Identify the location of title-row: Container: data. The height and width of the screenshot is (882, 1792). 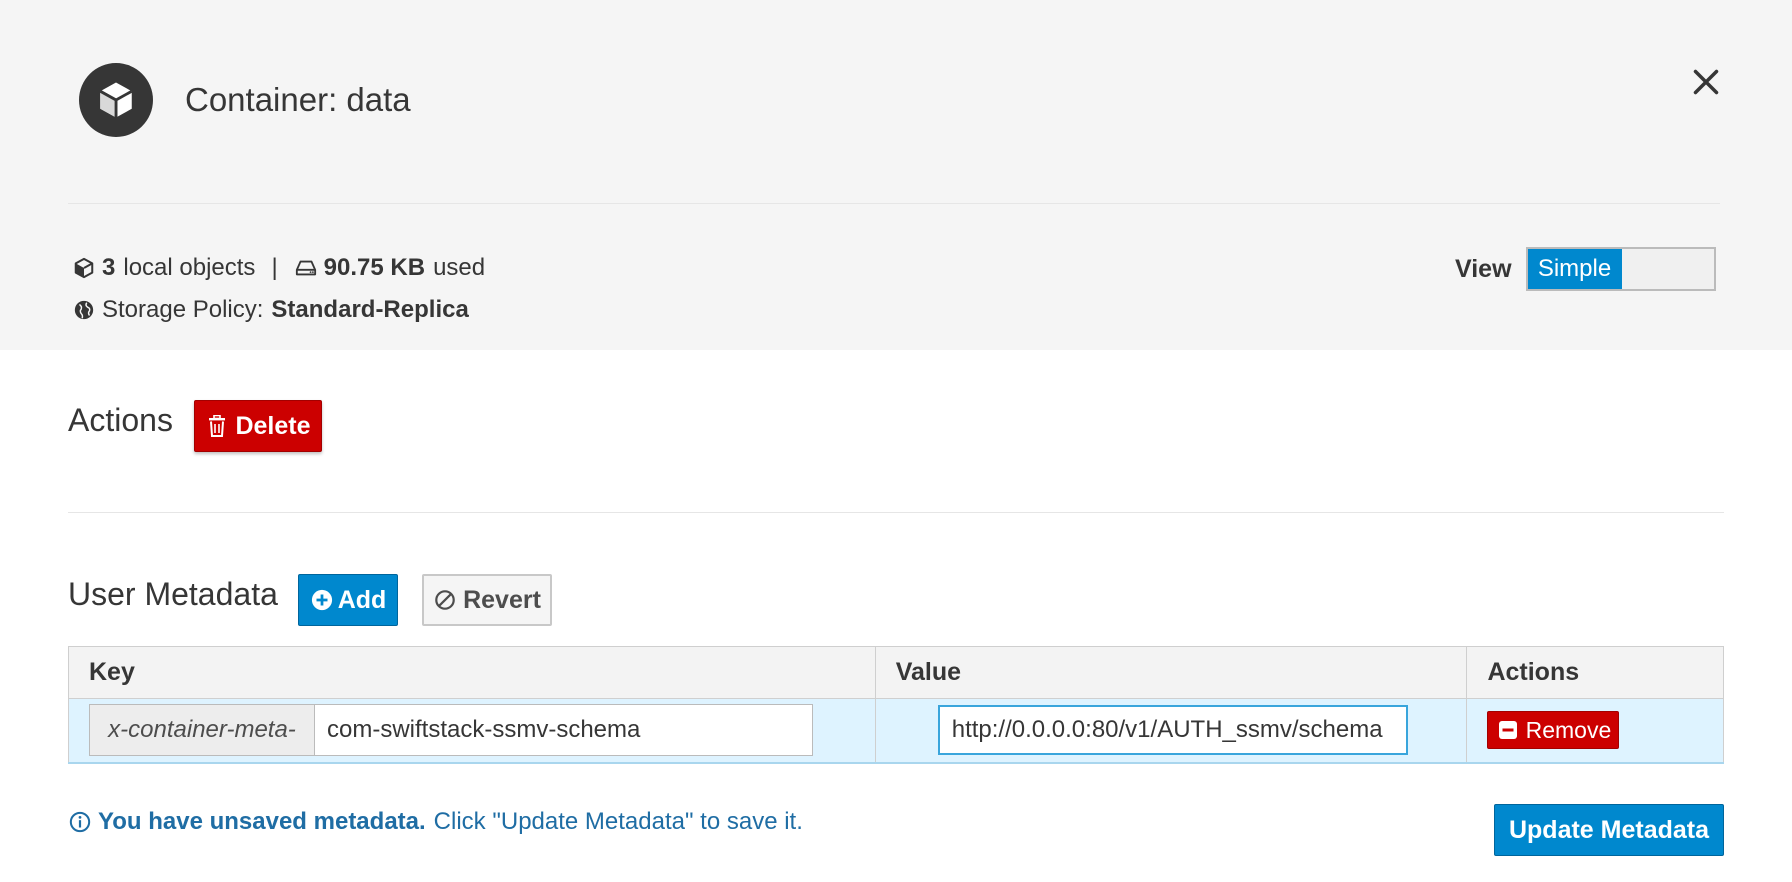
(245, 100).